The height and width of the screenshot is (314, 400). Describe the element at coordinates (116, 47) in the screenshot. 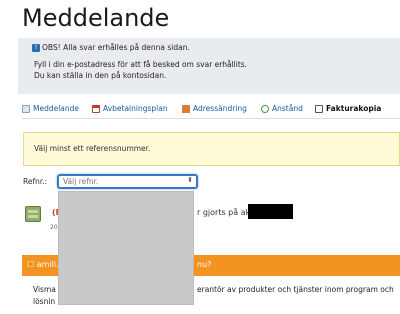

I see `notice-warning-text: OBS! Alla svar erhålles på denna sidan.` at that location.